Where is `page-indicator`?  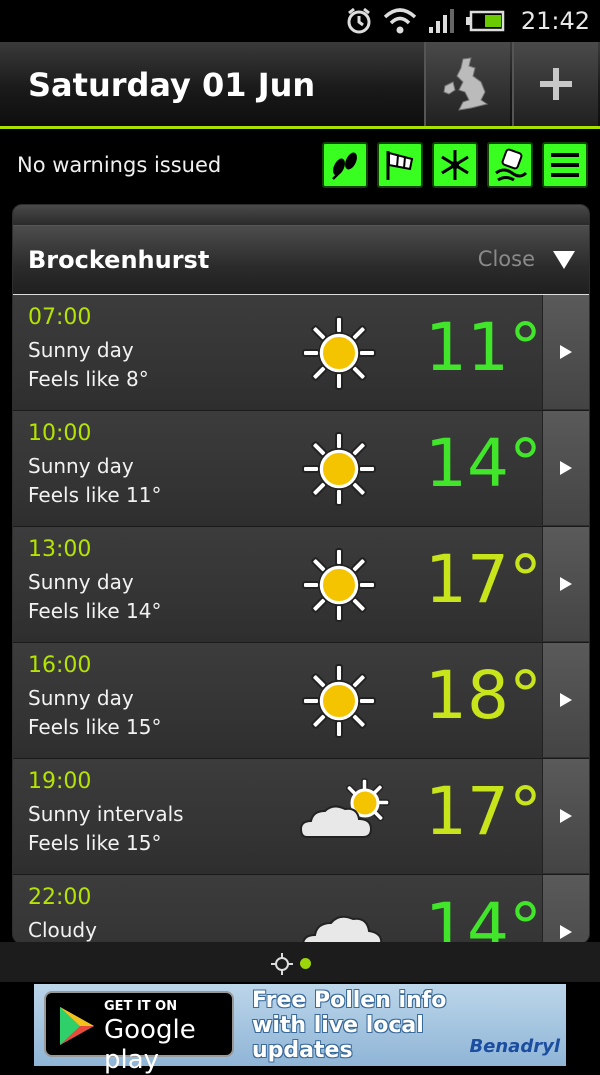
page-indicator is located at coordinates (300, 962).